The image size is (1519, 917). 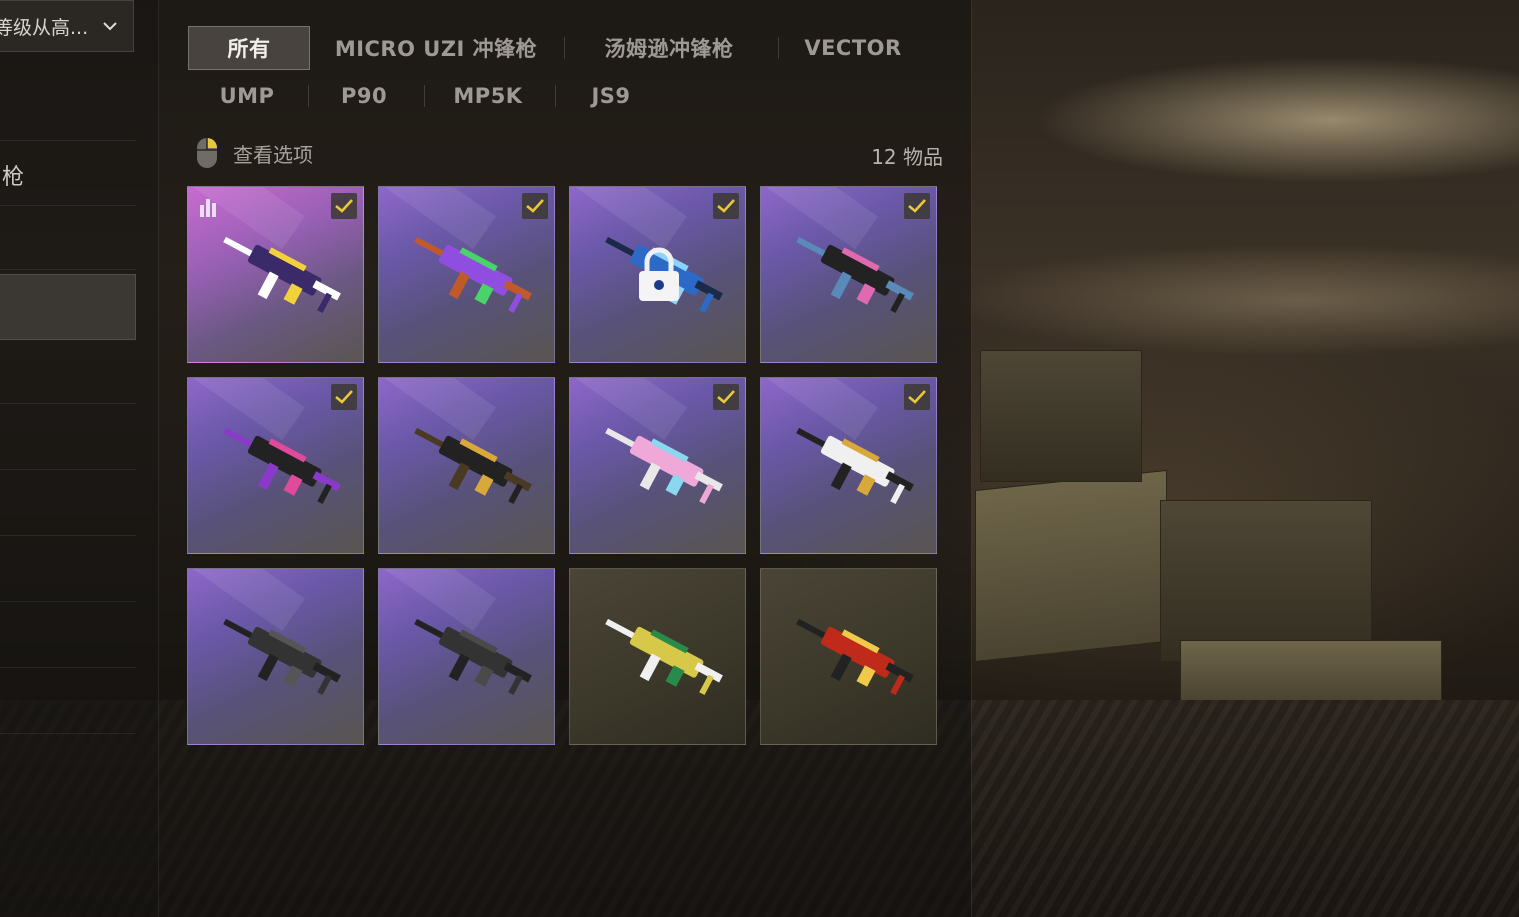 I want to click on inventory-item-ump-default, so click(x=275, y=656).